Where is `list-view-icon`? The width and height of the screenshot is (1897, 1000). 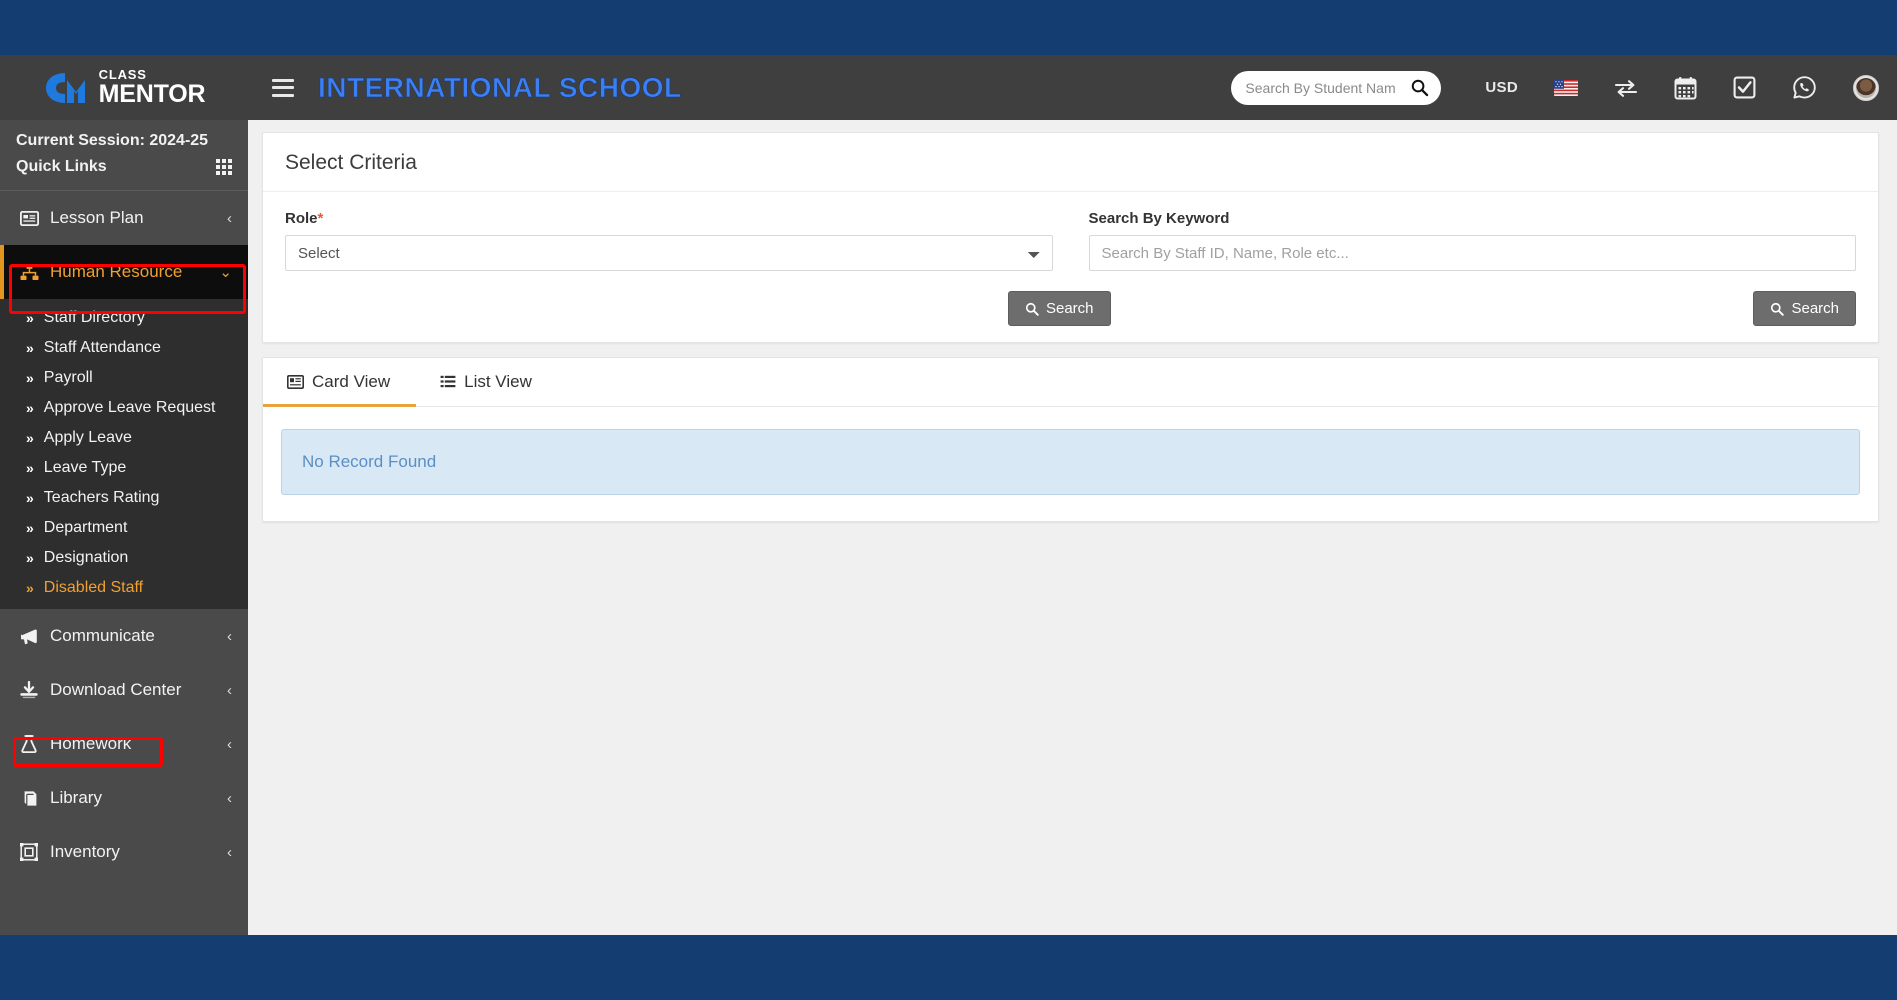
list-view-icon is located at coordinates (448, 382).